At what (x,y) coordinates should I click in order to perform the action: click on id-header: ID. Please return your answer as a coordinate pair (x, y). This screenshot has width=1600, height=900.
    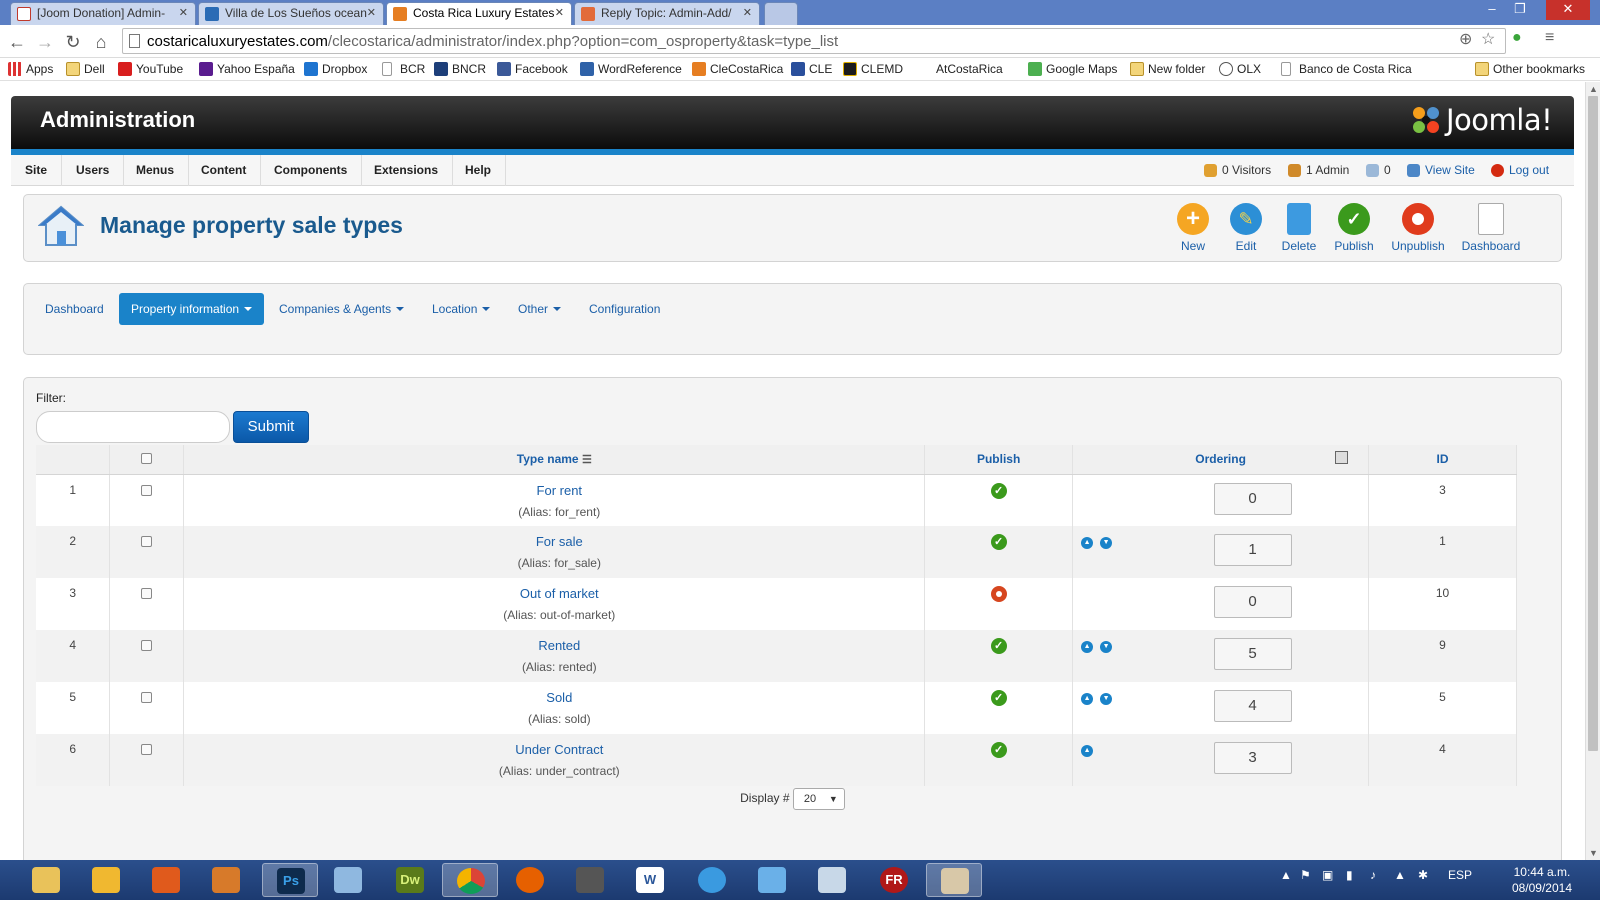
    Looking at the image, I should click on (1442, 460).